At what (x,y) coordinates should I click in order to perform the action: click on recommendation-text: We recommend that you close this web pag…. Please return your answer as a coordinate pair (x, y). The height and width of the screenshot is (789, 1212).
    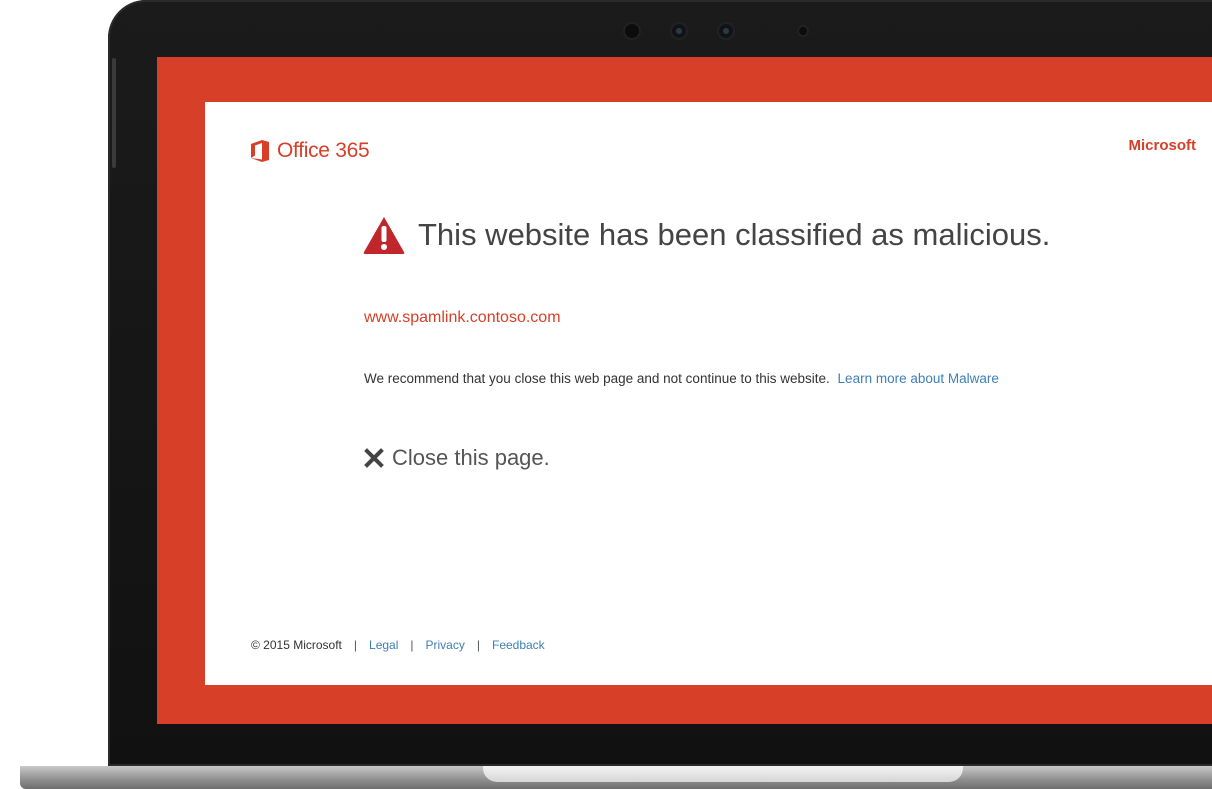
    Looking at the image, I should click on (681, 378).